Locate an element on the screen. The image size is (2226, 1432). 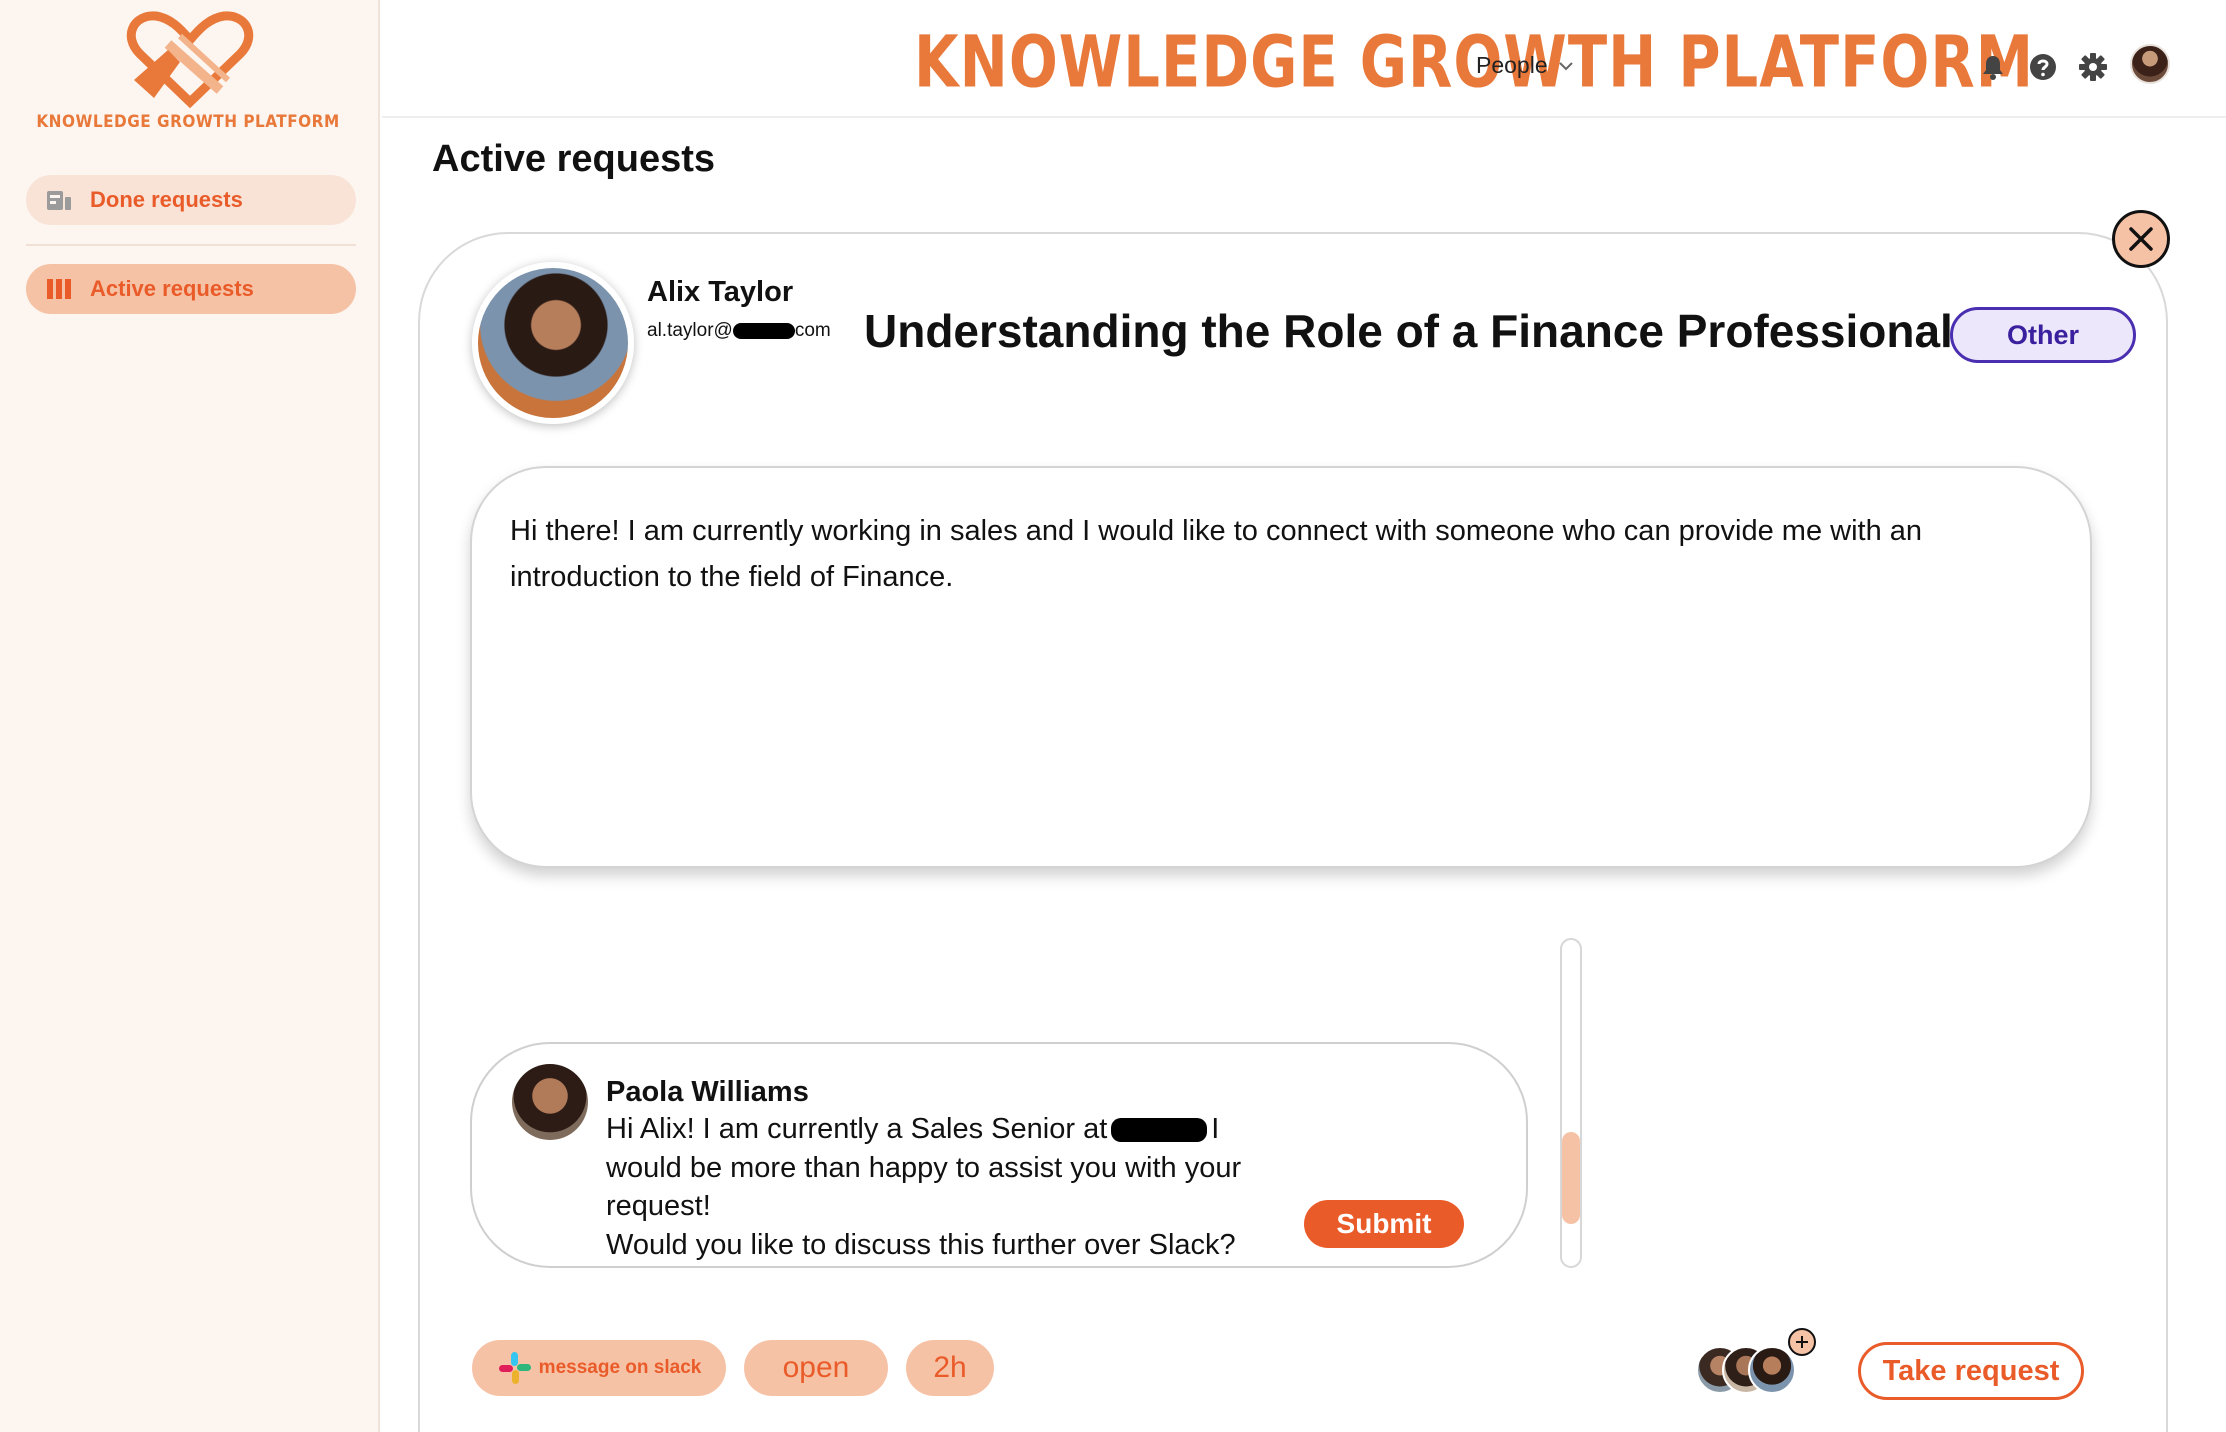
plus-icon is located at coordinates (1802, 1342).